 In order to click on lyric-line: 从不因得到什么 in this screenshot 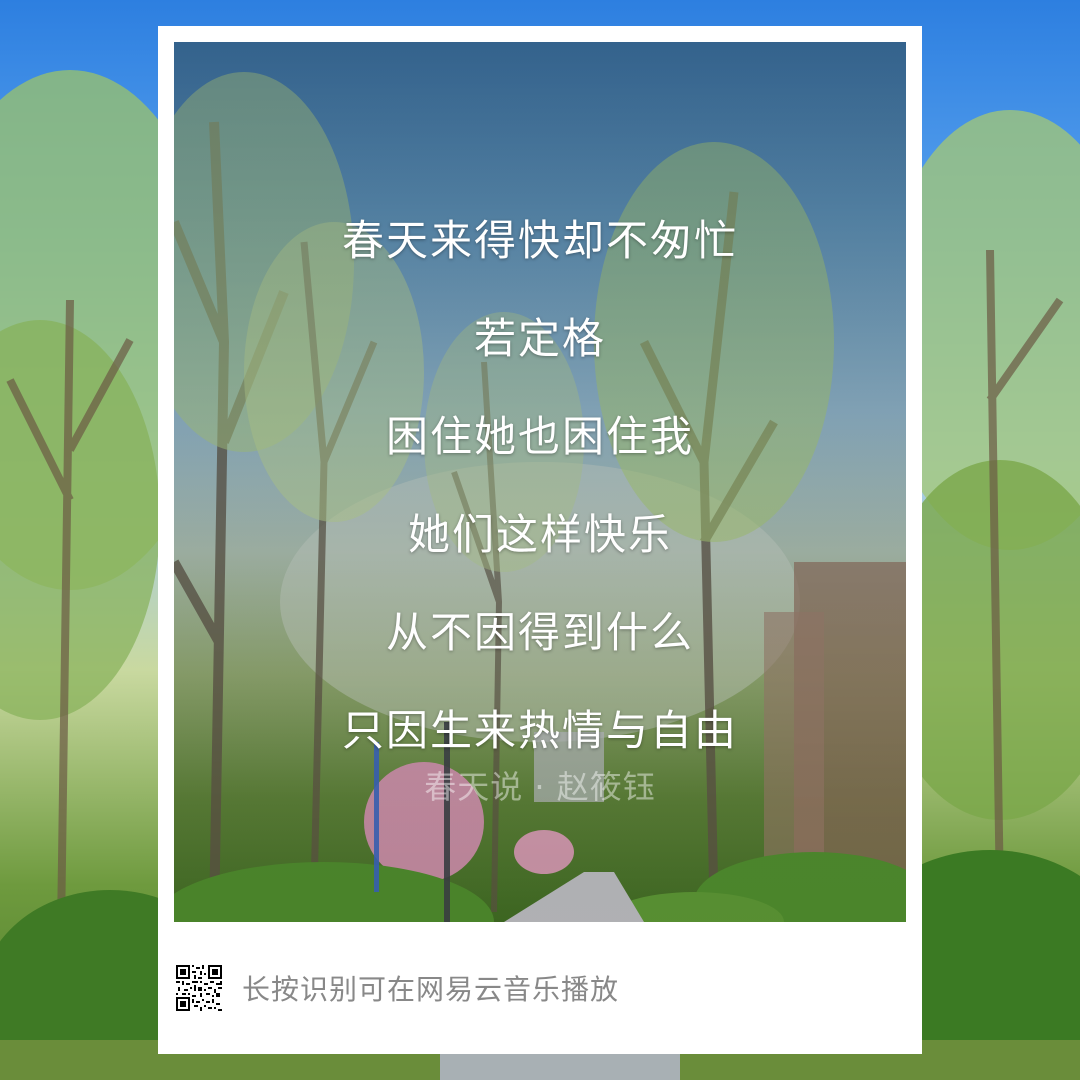, I will do `click(539, 632)`.